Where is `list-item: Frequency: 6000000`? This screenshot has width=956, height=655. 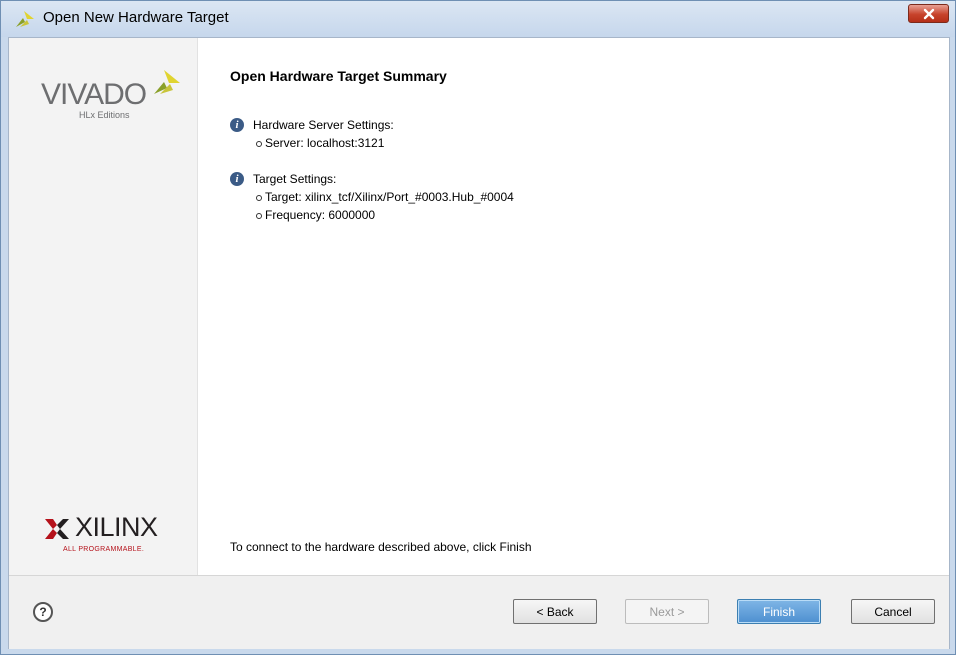 list-item: Frequency: 6000000 is located at coordinates (530, 216).